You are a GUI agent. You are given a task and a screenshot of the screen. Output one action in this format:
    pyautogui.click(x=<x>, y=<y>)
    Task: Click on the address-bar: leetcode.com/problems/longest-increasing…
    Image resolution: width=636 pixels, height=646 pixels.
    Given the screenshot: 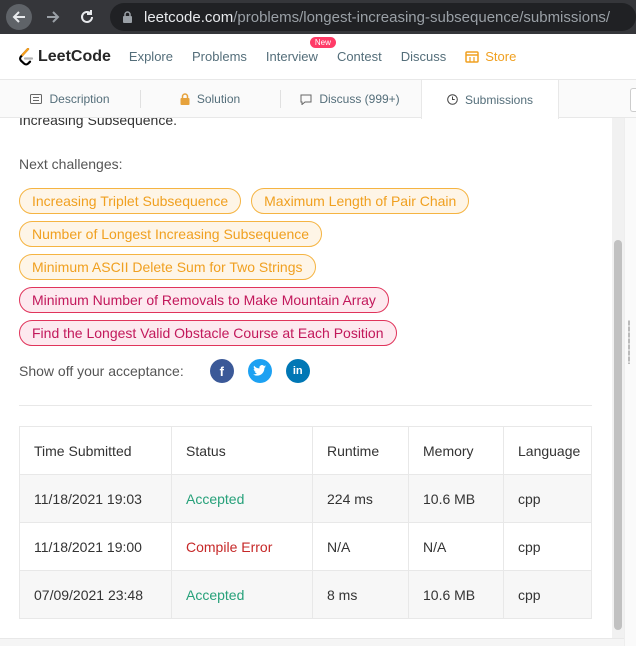 What is the action you would take?
    pyautogui.click(x=373, y=17)
    